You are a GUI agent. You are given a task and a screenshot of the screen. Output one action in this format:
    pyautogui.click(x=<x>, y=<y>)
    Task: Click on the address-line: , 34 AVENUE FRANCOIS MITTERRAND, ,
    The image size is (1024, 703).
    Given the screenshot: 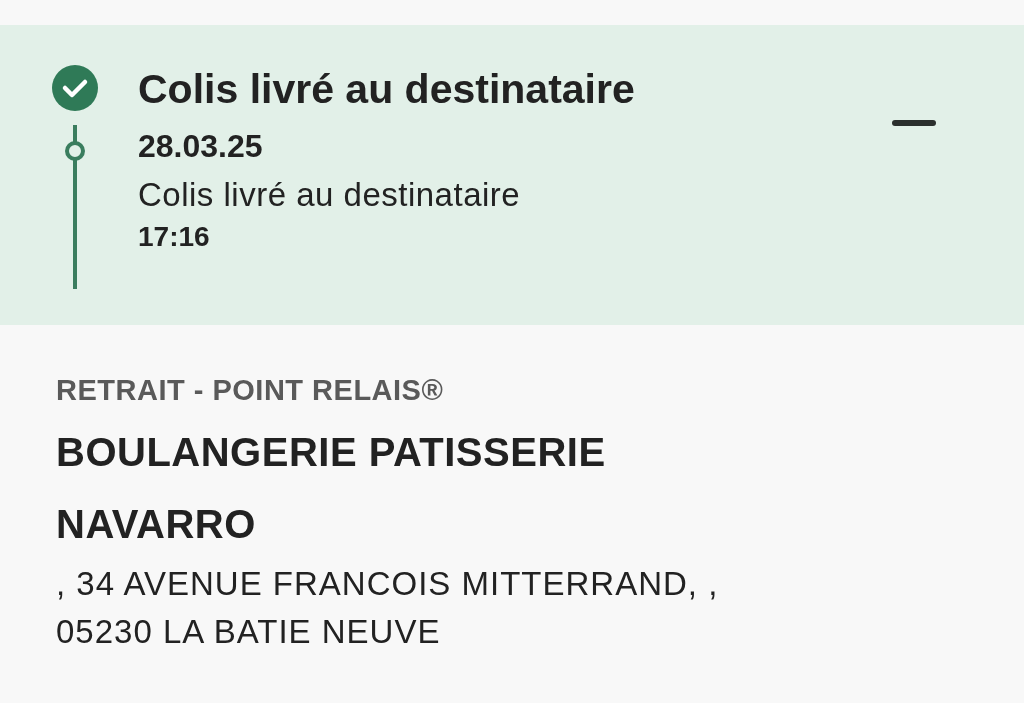 What is the action you would take?
    pyautogui.click(x=388, y=584)
    